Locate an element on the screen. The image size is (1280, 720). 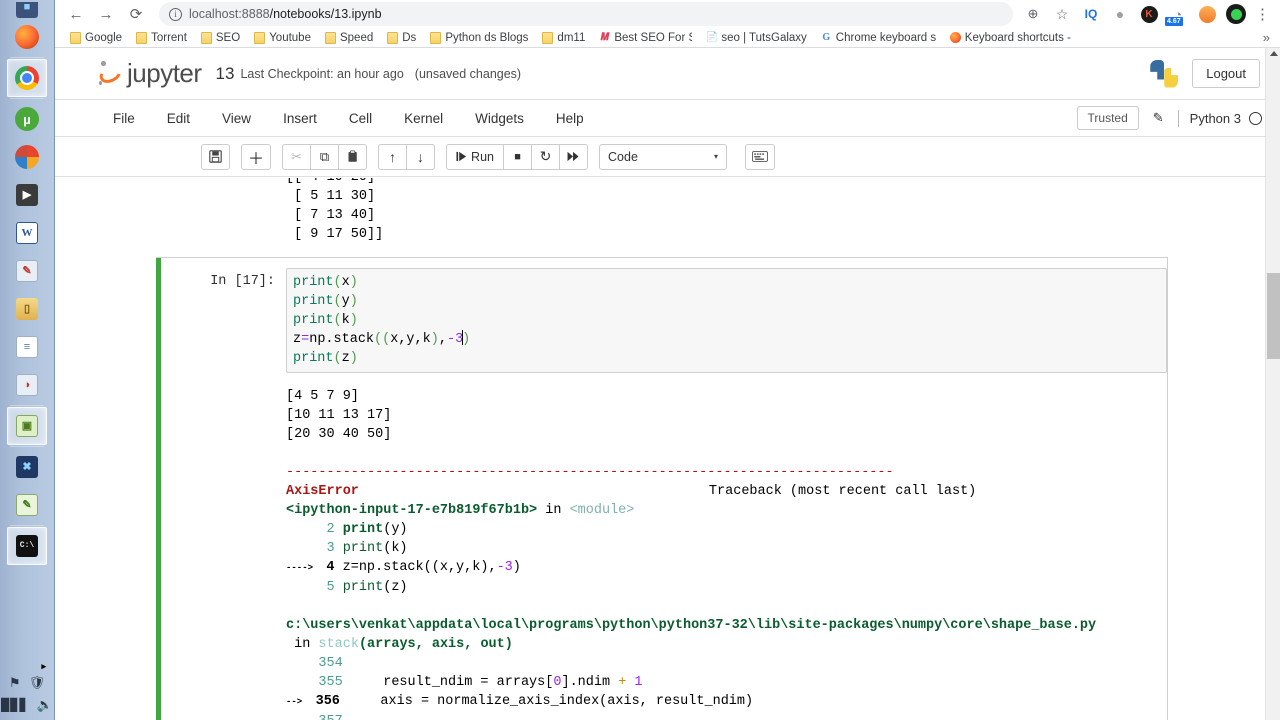
menu-kernel: Kernel is located at coordinates (423, 118).